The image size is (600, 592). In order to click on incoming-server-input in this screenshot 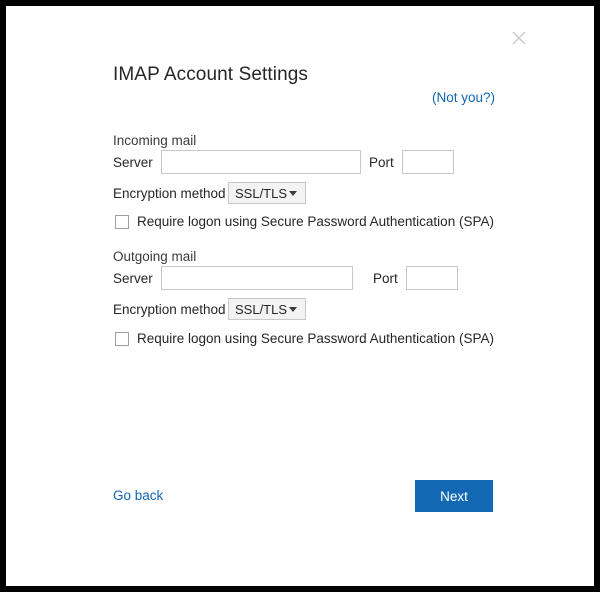, I will do `click(261, 162)`.